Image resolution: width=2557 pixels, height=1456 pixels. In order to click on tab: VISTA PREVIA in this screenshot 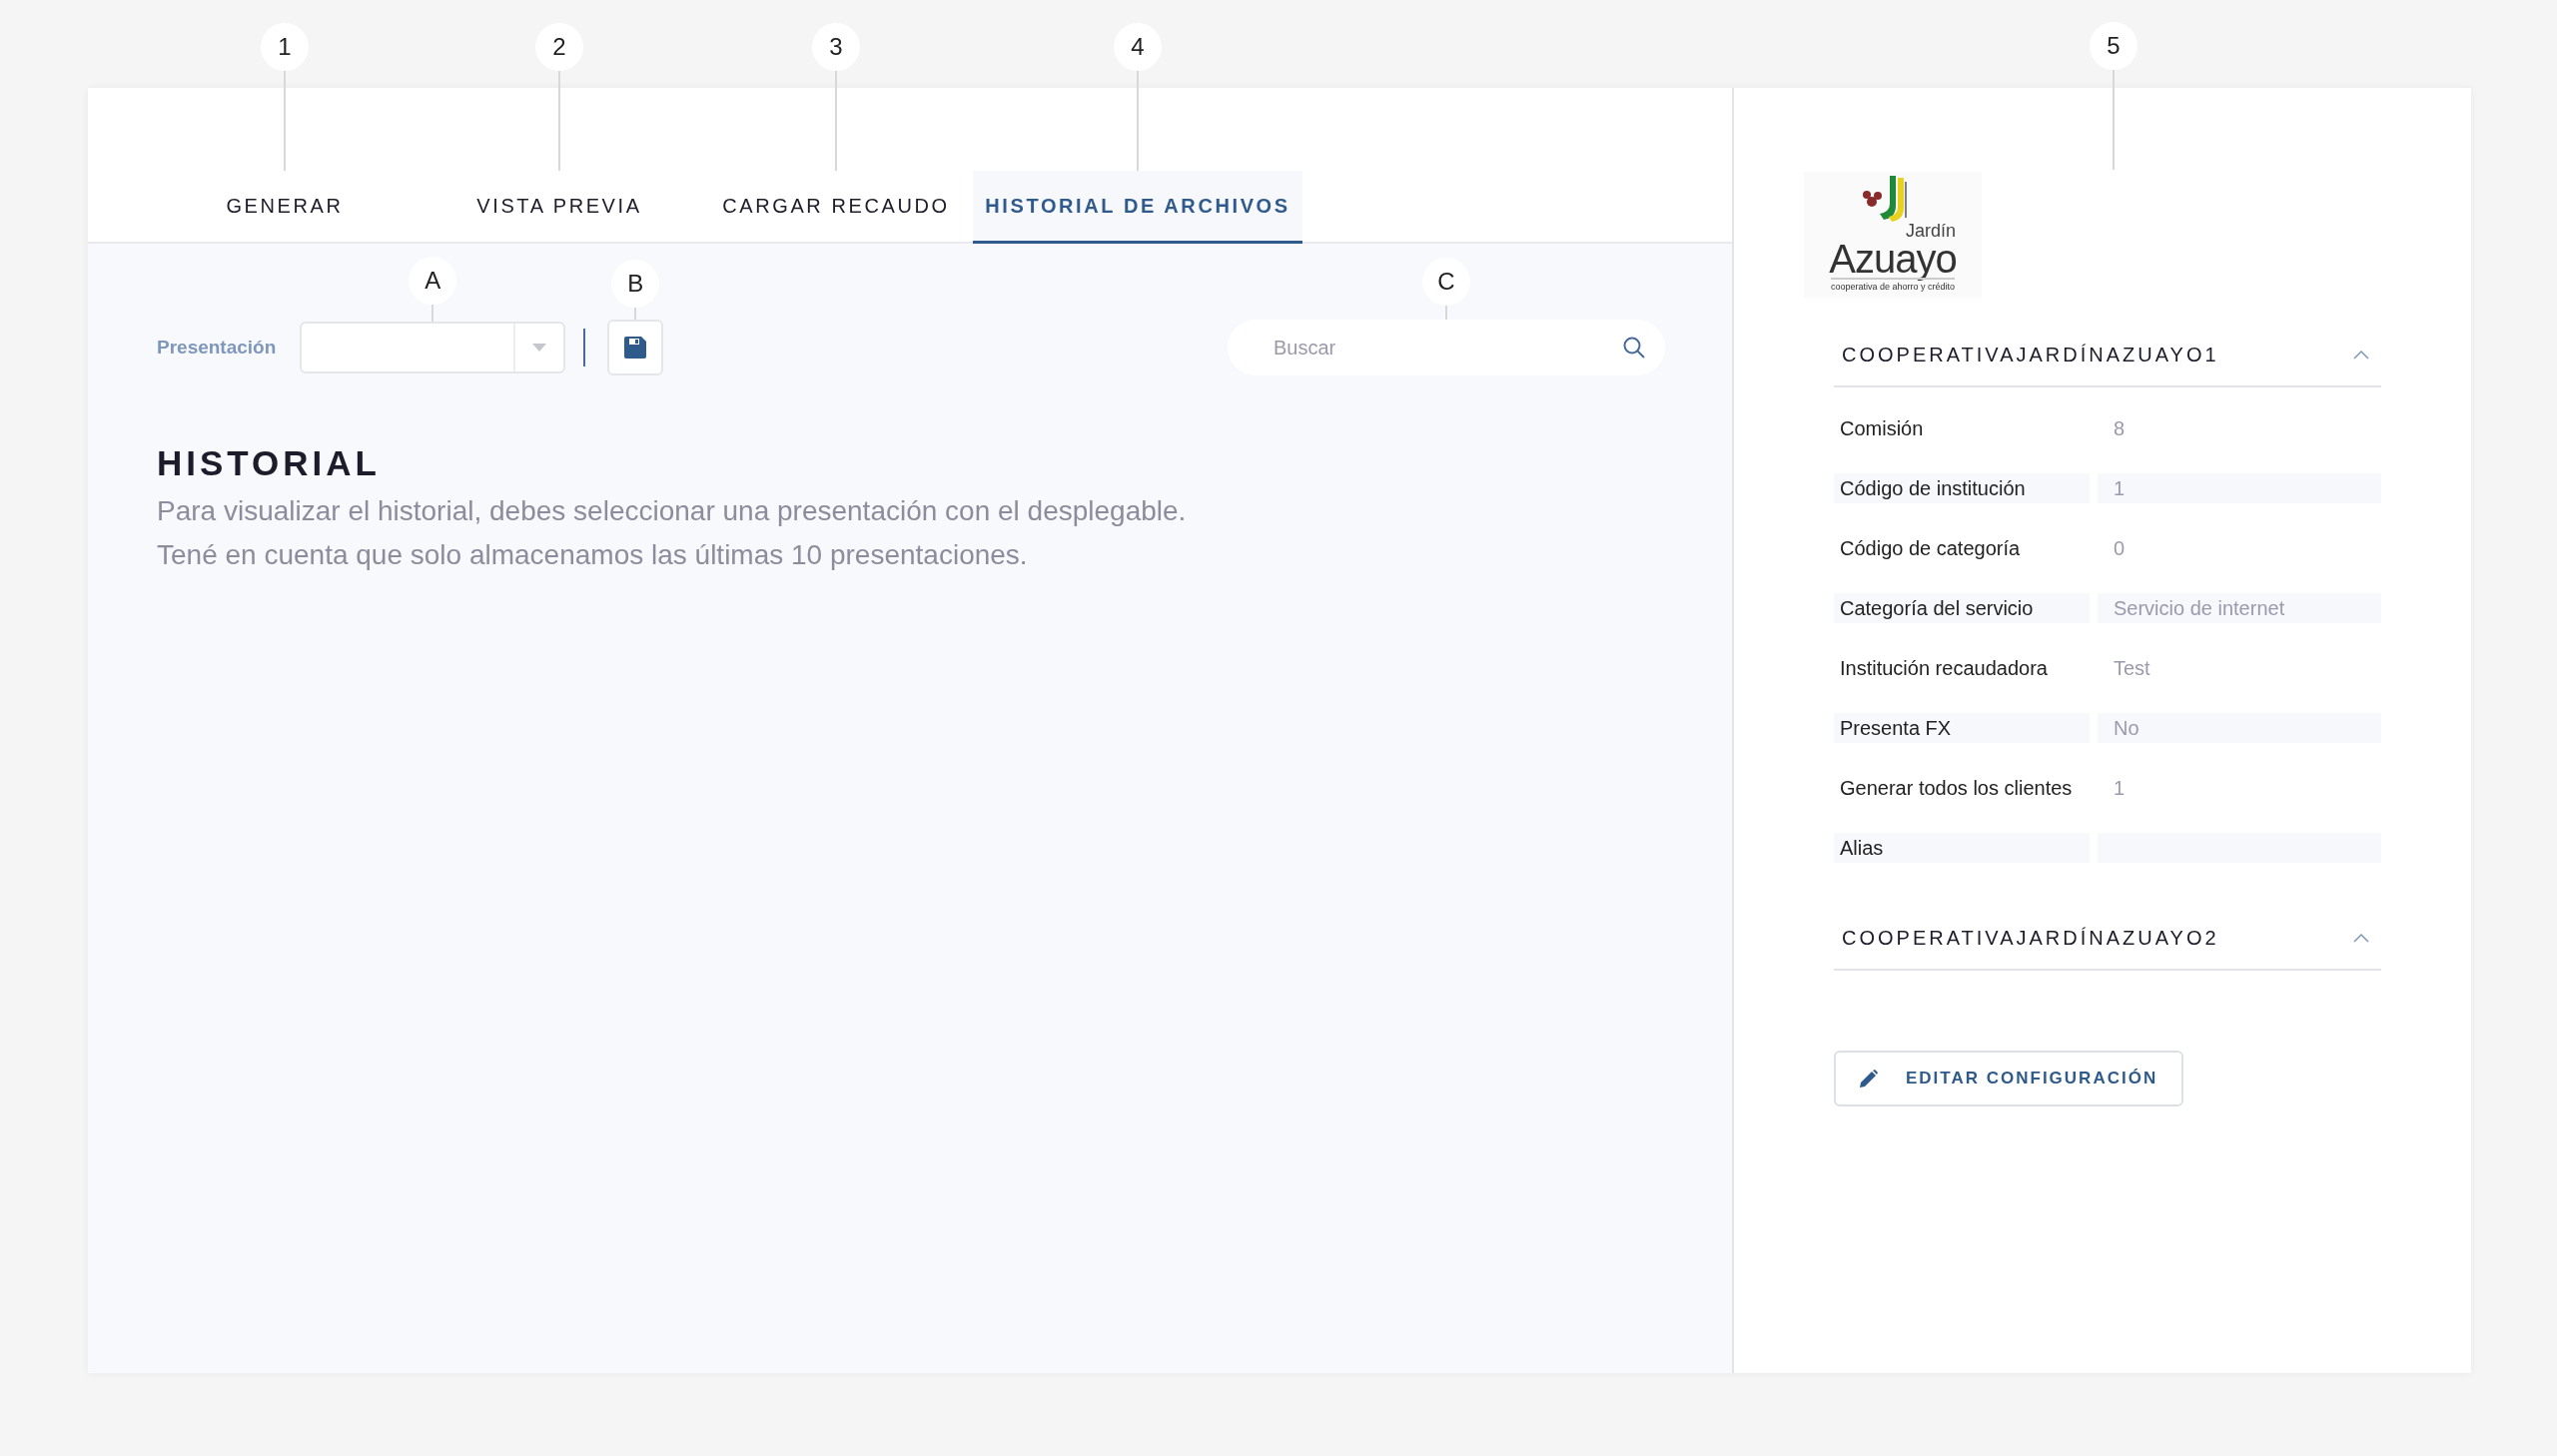, I will do `click(559, 207)`.